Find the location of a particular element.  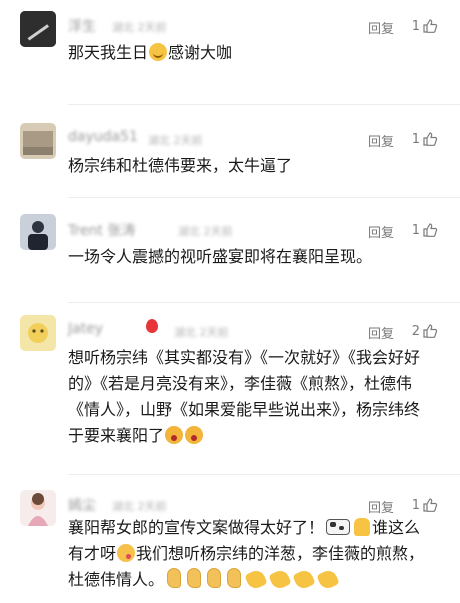

username: 嫣尘 is located at coordinates (82, 505).